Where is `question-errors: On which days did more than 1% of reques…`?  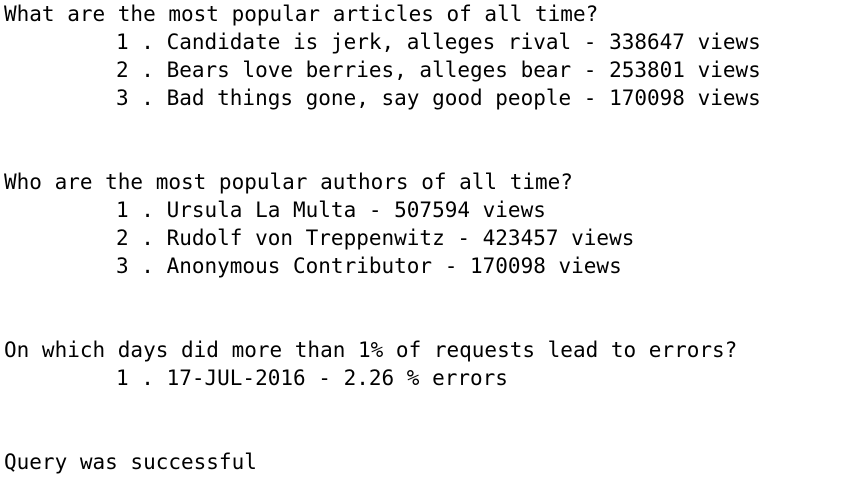
question-errors: On which days did more than 1% of reques… is located at coordinates (371, 350).